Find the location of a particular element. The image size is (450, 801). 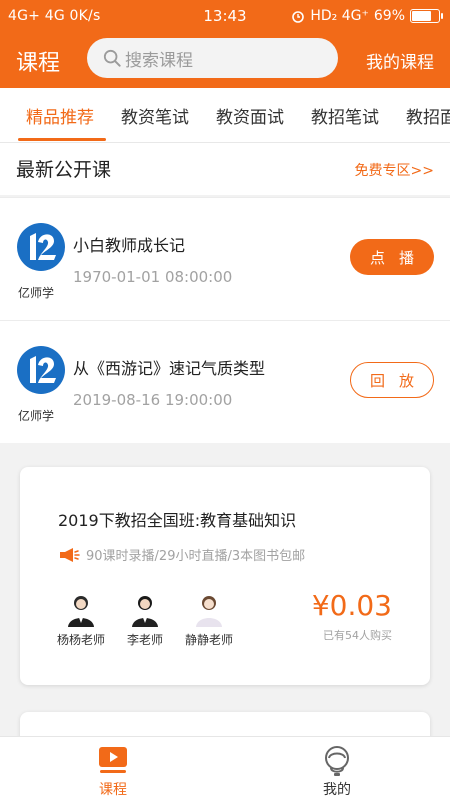

course-title: 小白教师成长记 is located at coordinates (129, 245).